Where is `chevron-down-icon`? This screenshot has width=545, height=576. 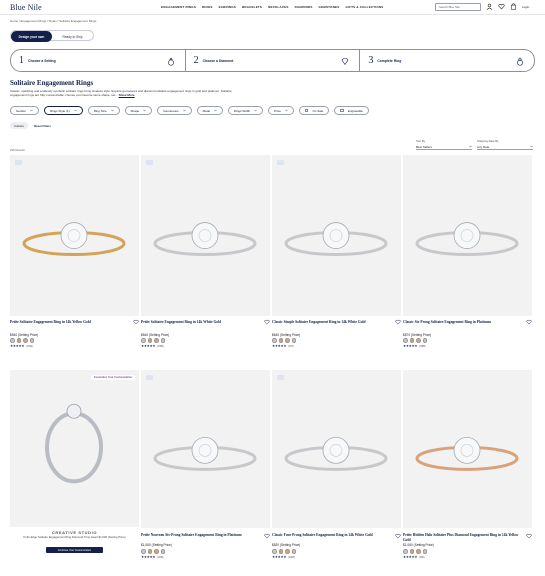 chevron-down-icon is located at coordinates (31, 110).